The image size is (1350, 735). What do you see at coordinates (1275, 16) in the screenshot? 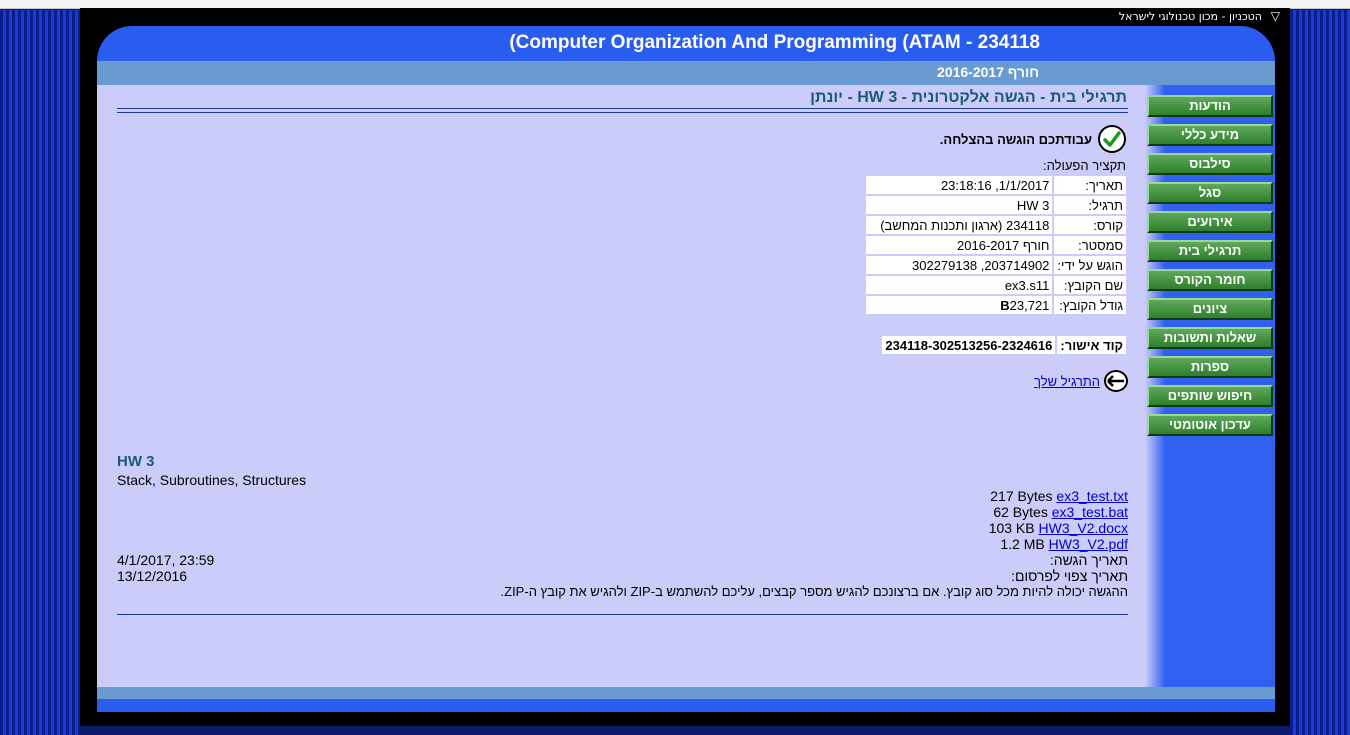
I see `technion-logo-icon: ▽` at bounding box center [1275, 16].